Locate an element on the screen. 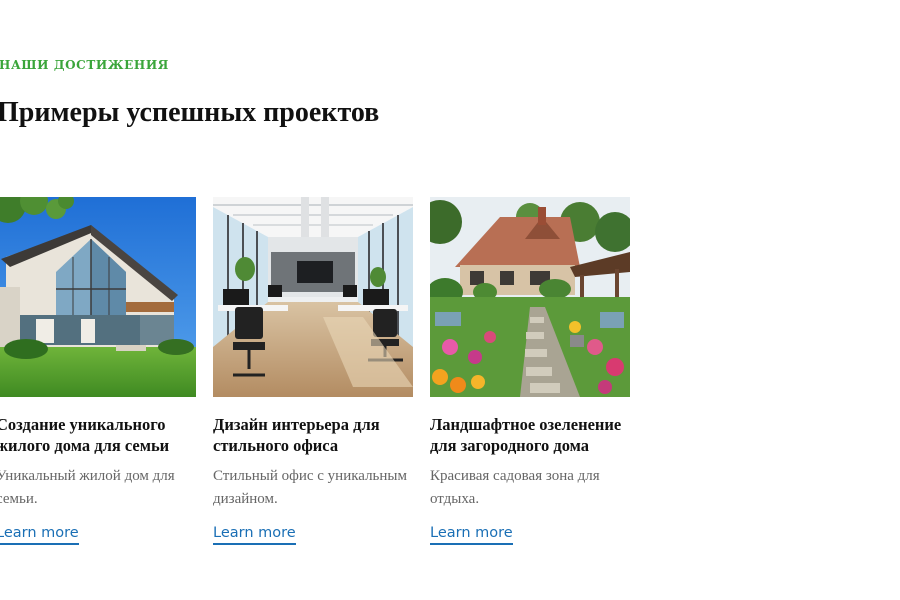 This screenshot has width=900, height=600. card-description: Красивая садовая зона для отдыха. is located at coordinates (515, 487).